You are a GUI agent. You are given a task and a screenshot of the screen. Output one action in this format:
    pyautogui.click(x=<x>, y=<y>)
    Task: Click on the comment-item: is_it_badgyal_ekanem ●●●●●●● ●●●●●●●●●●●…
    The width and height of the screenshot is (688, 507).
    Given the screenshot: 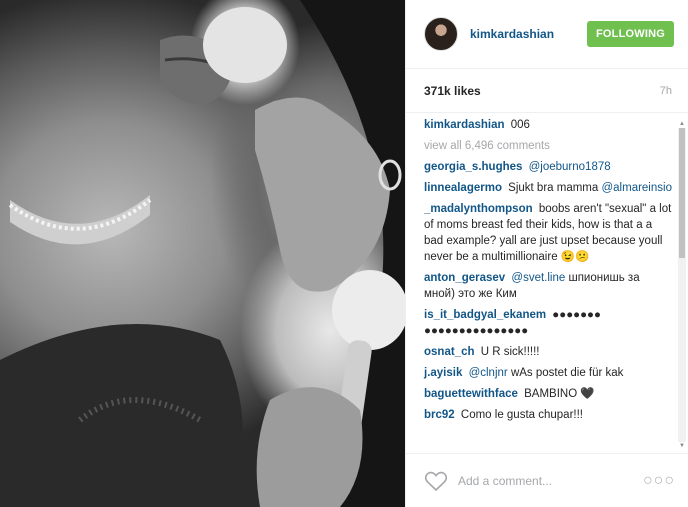 What is the action you would take?
    pyautogui.click(x=548, y=323)
    